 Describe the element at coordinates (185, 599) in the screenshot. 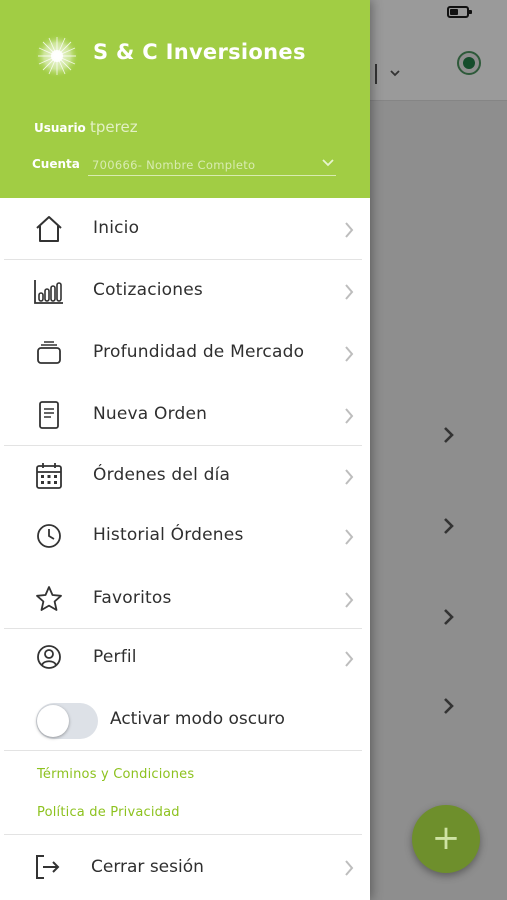

I see `menu-item-favoritos: Favoritos` at that location.